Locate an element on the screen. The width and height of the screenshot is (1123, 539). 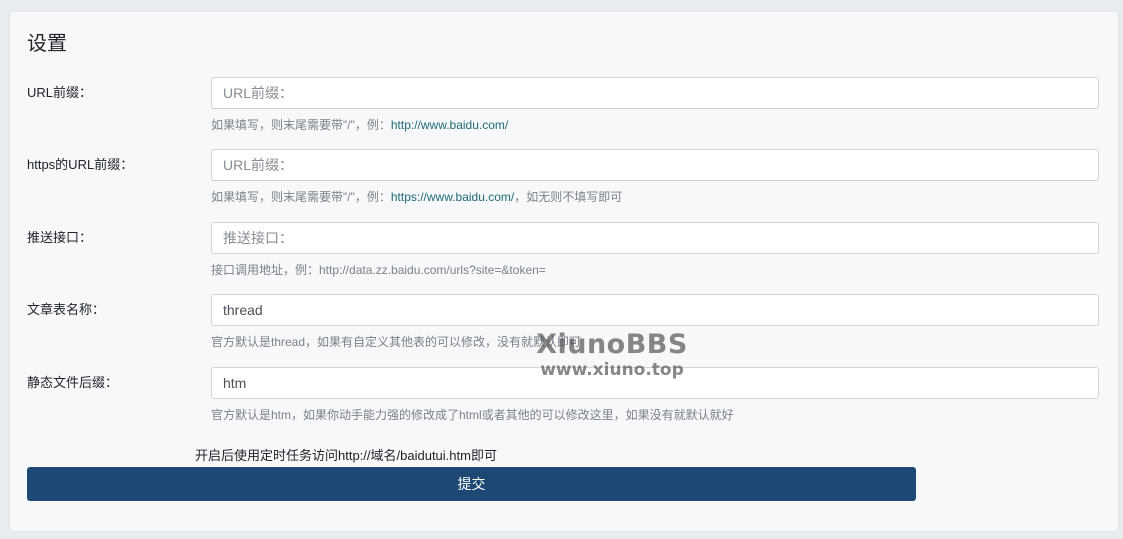
push-api-input is located at coordinates (655, 238).